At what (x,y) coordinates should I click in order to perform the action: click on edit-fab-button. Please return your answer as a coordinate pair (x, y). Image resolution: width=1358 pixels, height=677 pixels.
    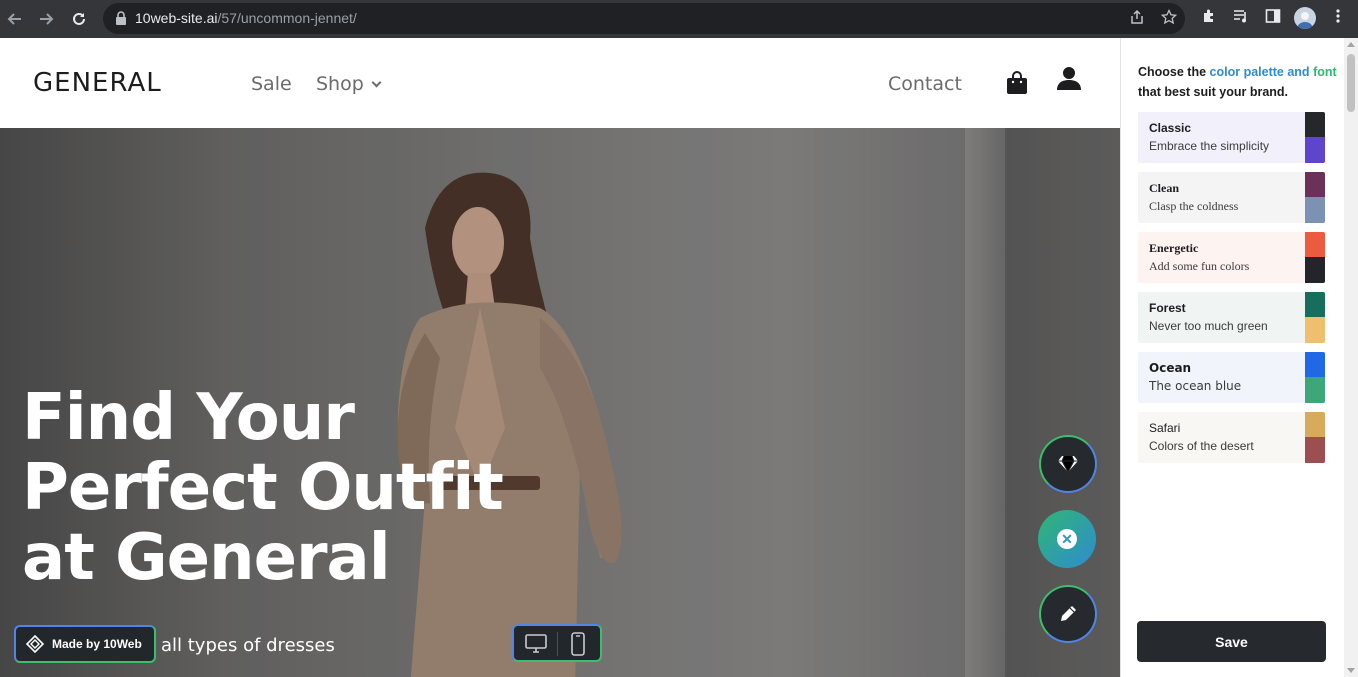
    Looking at the image, I should click on (1068, 614).